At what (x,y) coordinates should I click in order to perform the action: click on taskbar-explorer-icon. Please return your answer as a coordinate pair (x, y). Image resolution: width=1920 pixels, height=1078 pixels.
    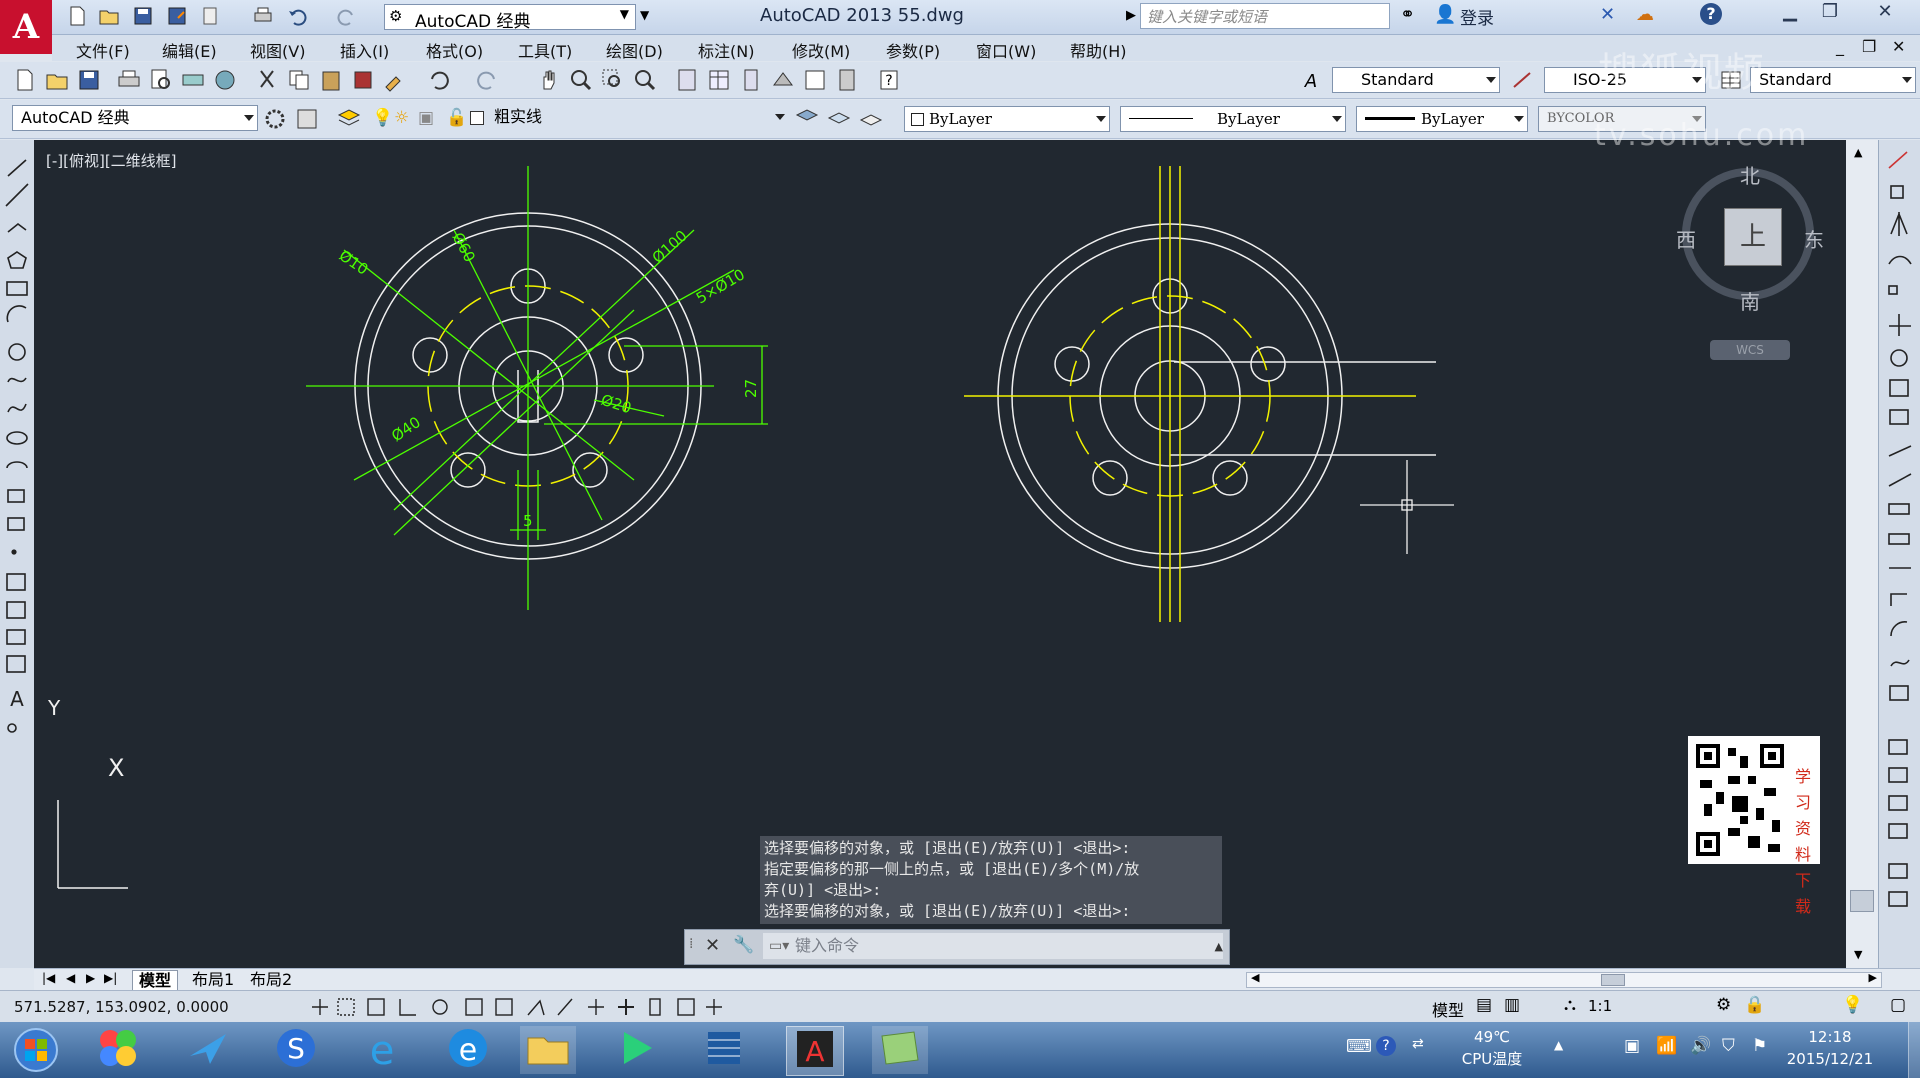
    Looking at the image, I should click on (548, 1050).